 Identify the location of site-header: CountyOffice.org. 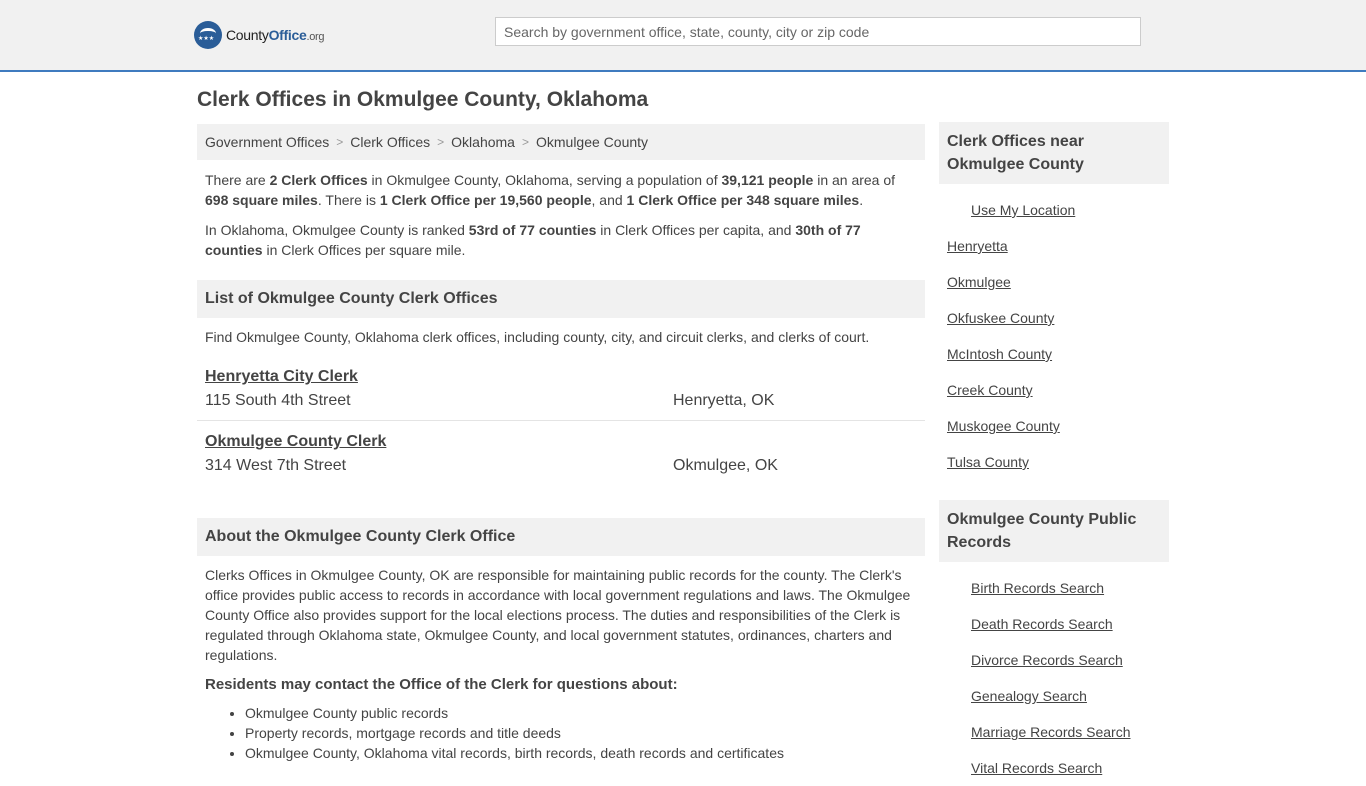
(683, 36).